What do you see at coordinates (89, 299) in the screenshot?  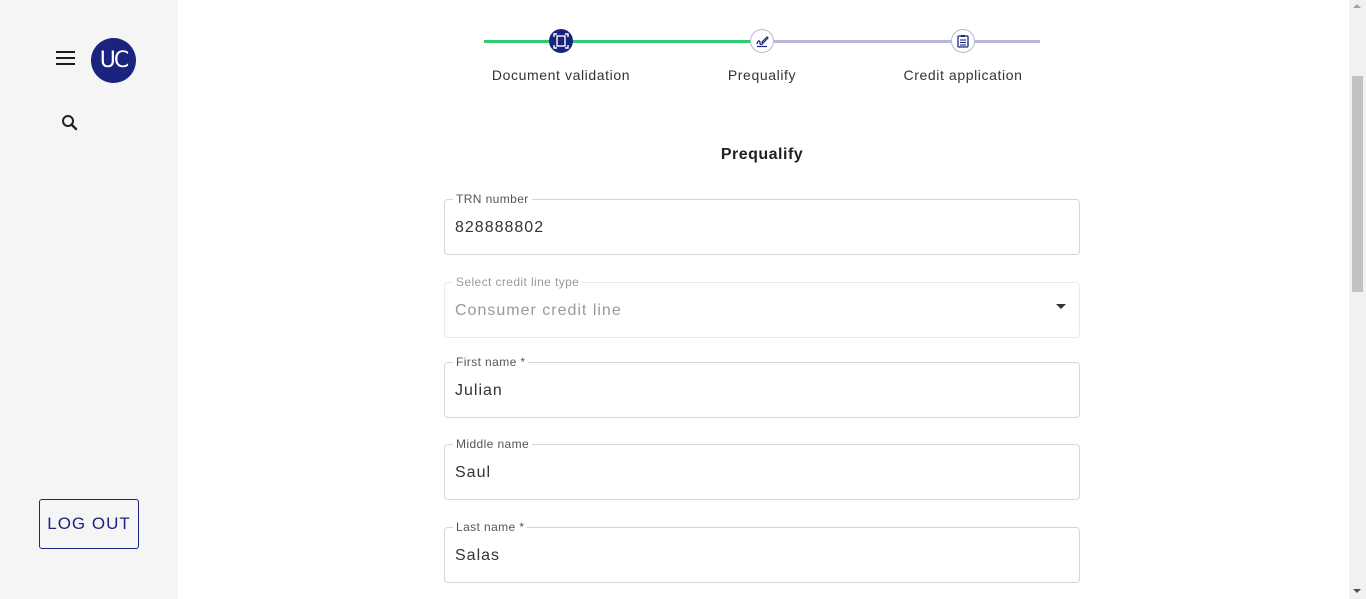 I see `sidebar: UC LOG OUT` at bounding box center [89, 299].